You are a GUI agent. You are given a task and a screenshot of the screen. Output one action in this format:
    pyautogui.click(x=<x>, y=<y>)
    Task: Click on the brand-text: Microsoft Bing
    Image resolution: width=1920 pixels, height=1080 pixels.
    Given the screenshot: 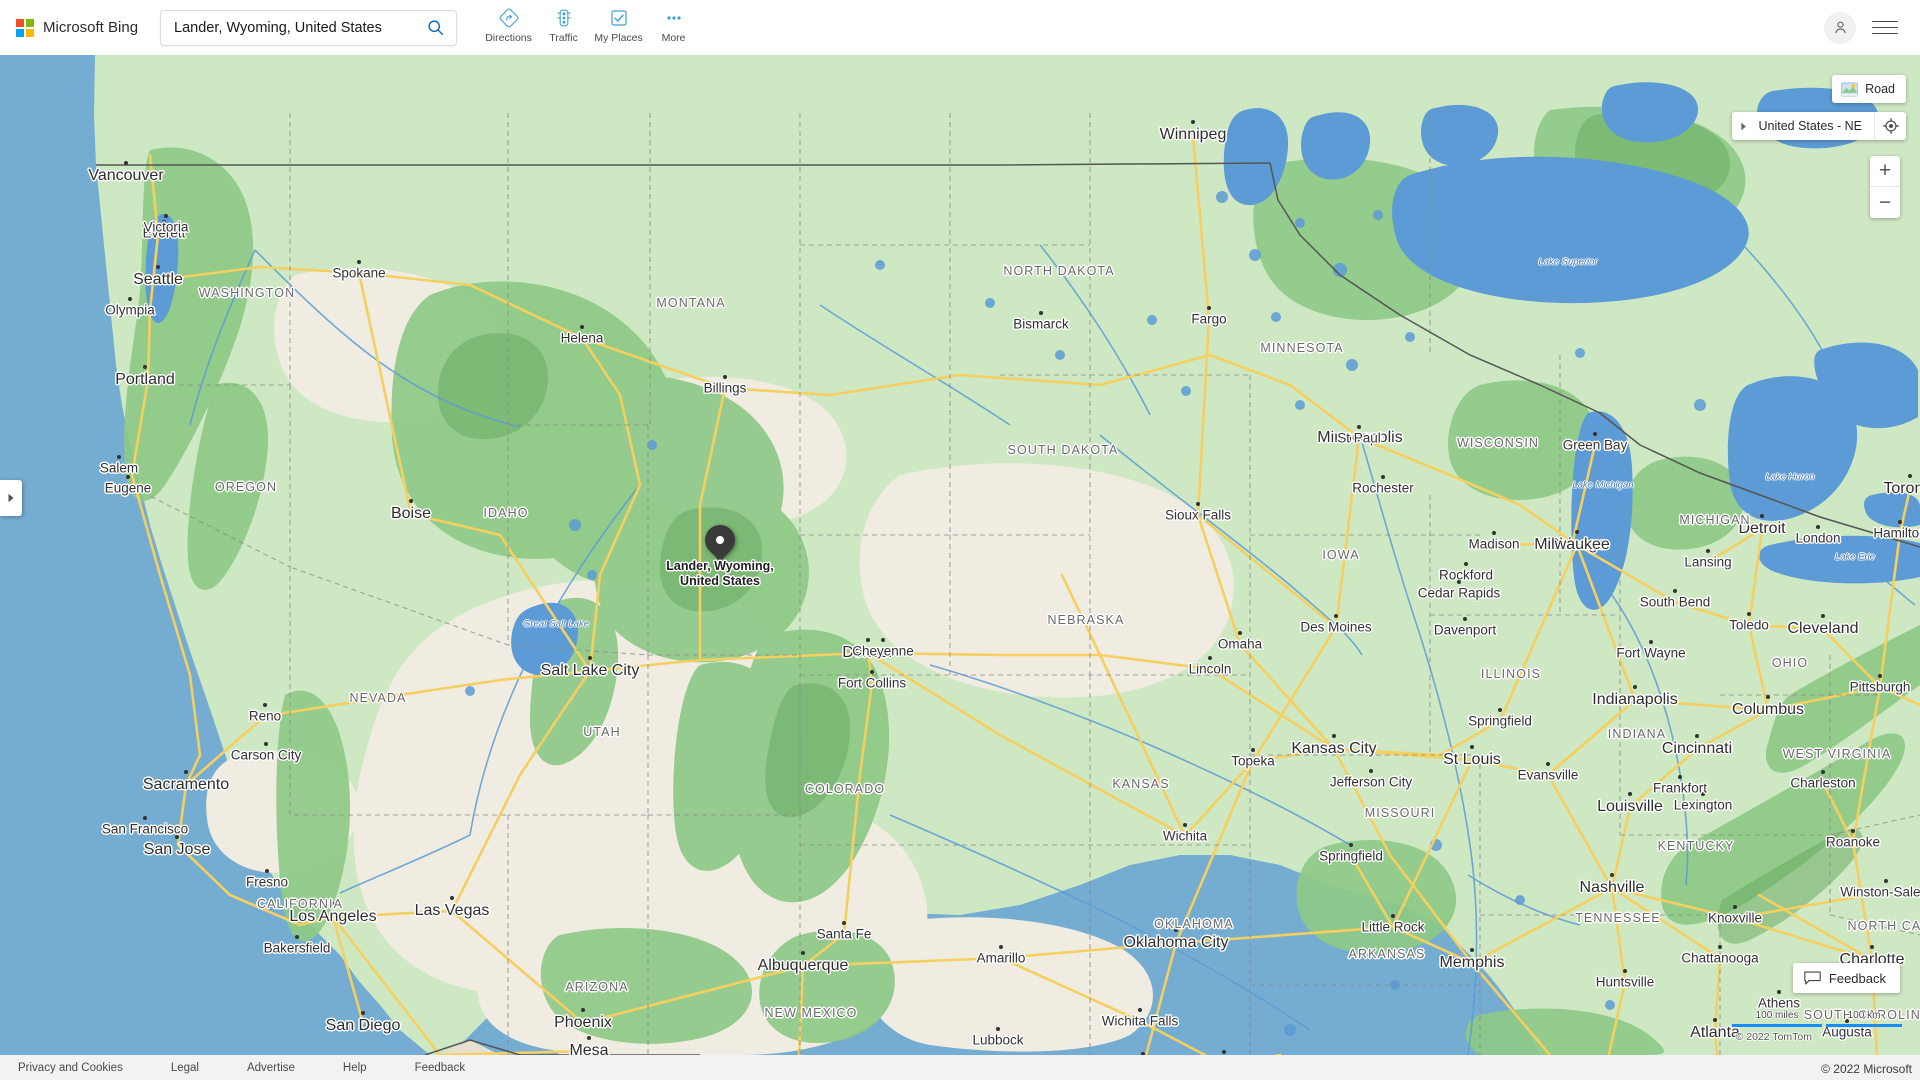 What is the action you would take?
    pyautogui.click(x=91, y=27)
    